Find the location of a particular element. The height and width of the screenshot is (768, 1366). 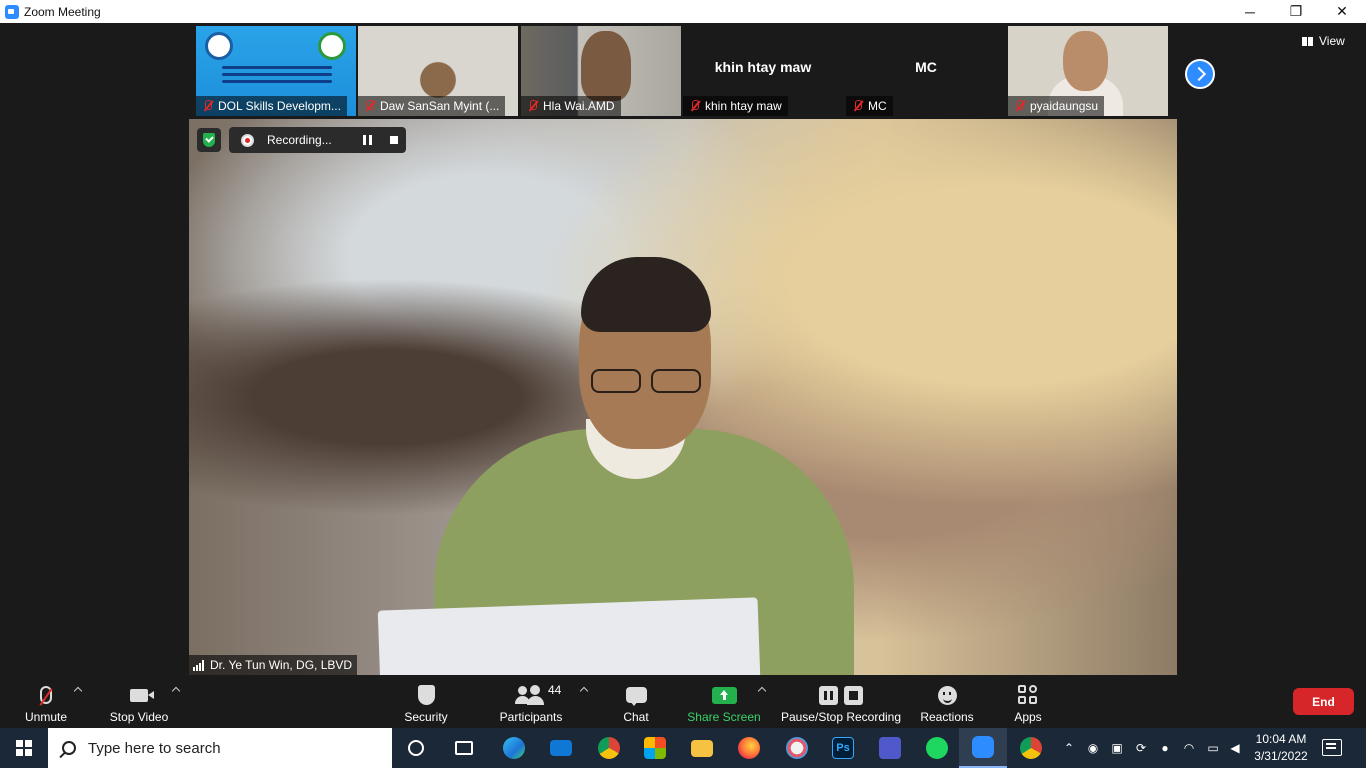

participant-tile: pyaidaungsu is located at coordinates (1088, 71).